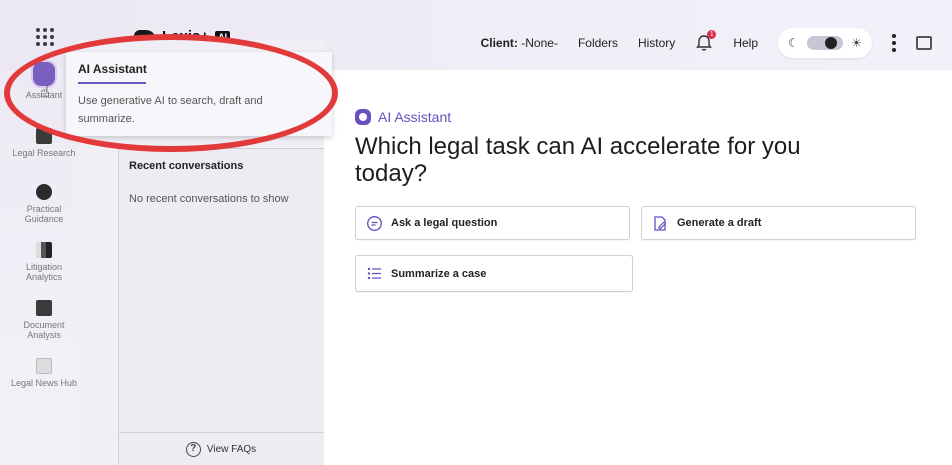 Image resolution: width=952 pixels, height=465 pixels. Describe the element at coordinates (894, 43) in the screenshot. I see `more-options-icon` at that location.